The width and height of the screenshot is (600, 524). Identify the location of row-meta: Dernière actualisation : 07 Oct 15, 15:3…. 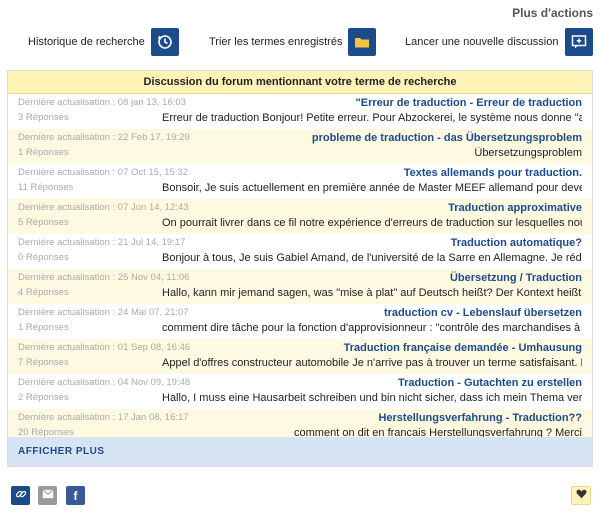
(103, 172).